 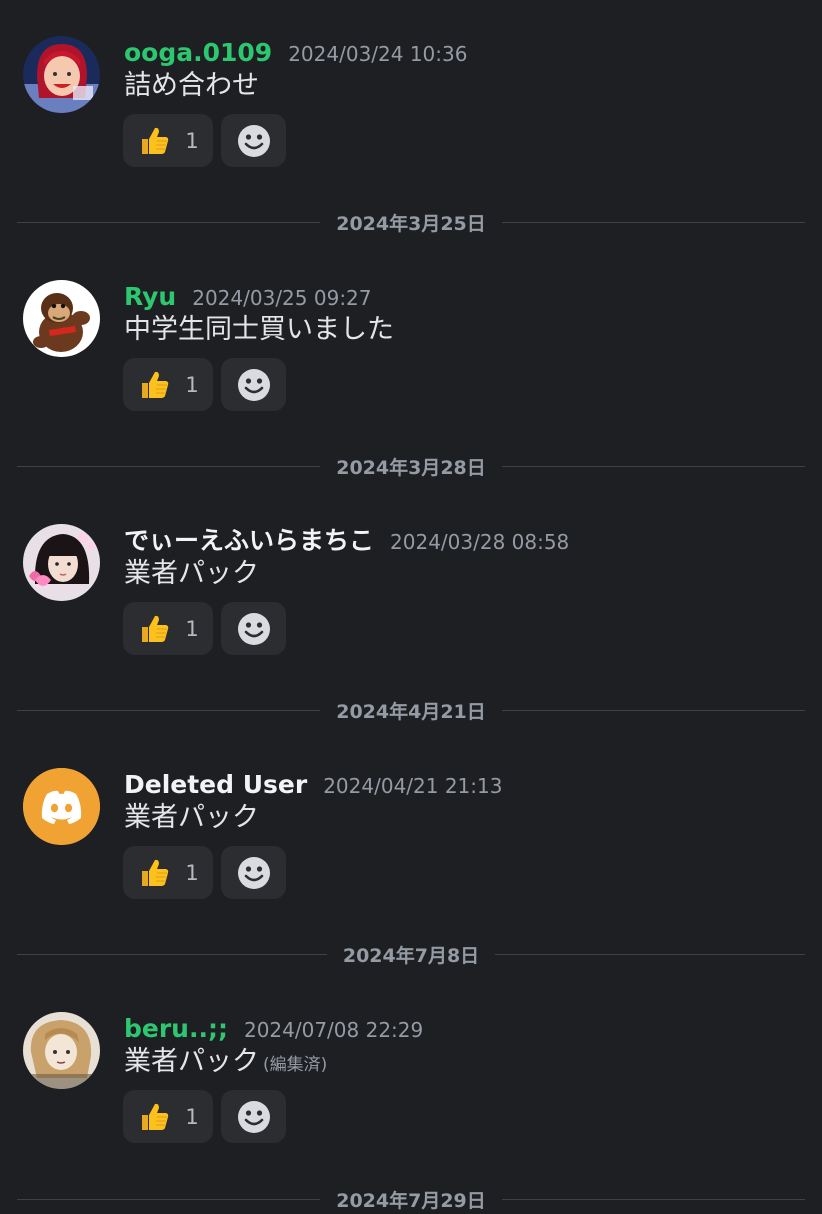 I want to click on username: ooga.0109, so click(x=198, y=53).